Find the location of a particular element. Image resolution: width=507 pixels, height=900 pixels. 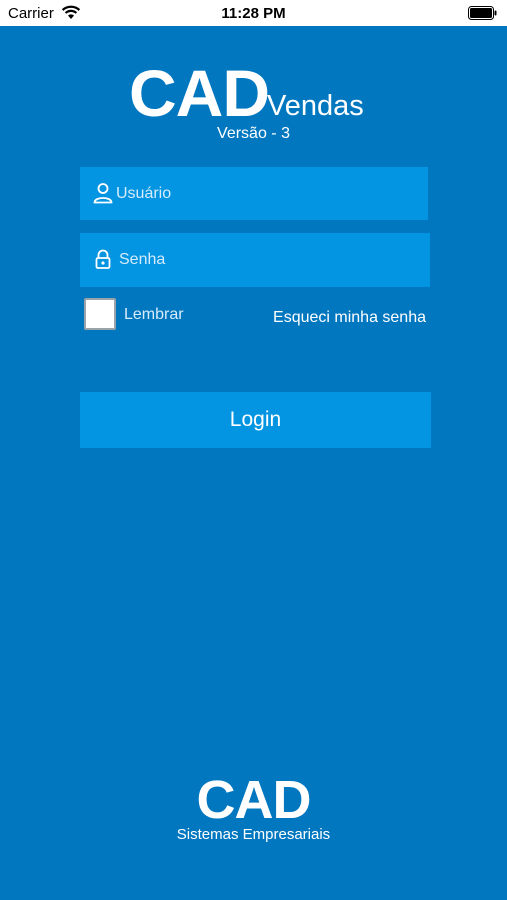

logo-brand: CAD is located at coordinates (199, 93).